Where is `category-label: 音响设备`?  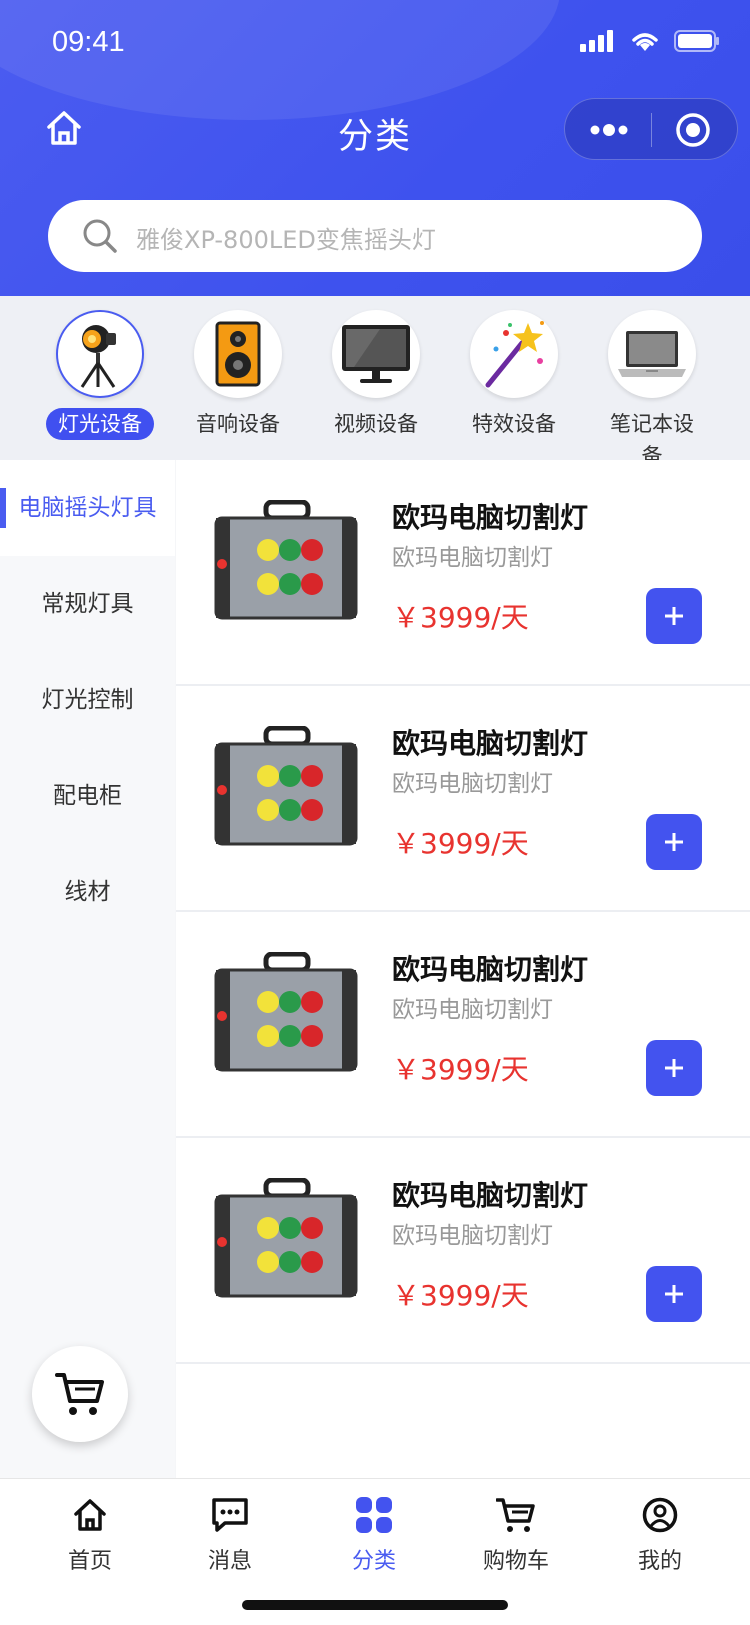 category-label: 音响设备 is located at coordinates (238, 424).